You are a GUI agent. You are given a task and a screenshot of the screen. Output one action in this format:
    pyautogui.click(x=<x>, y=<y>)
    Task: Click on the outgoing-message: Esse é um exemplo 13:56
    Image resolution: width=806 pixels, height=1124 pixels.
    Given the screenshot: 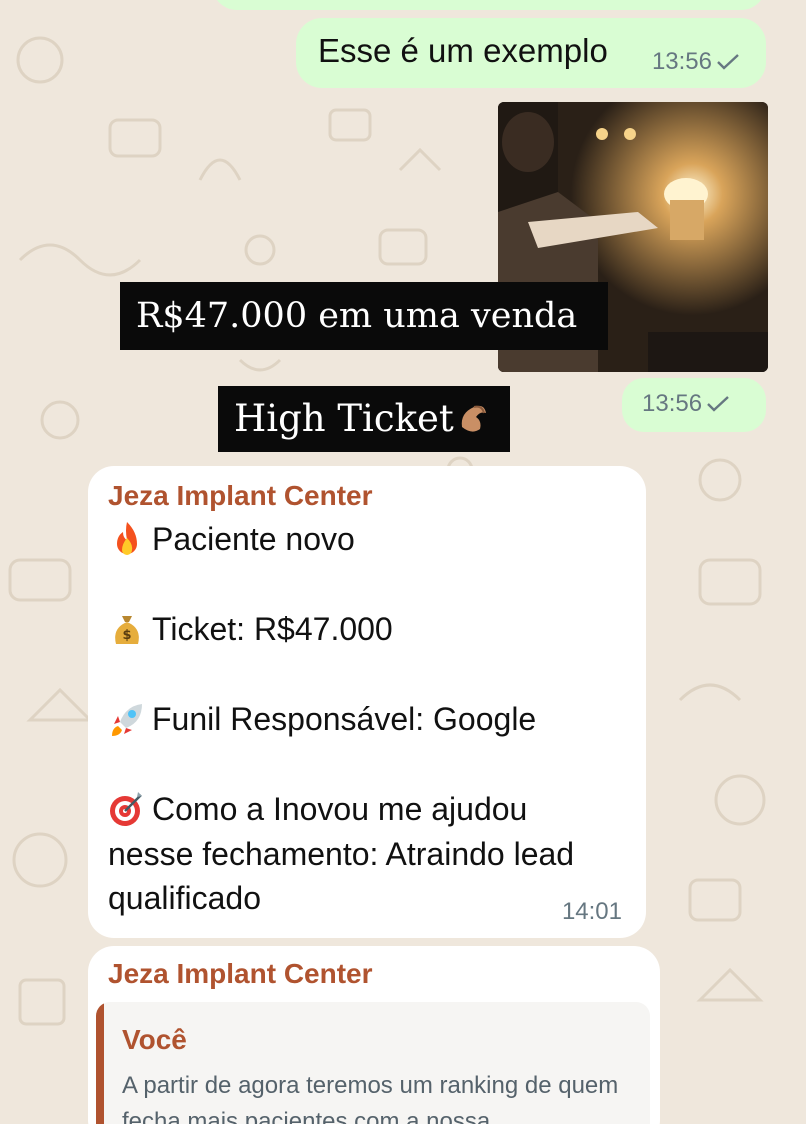 What is the action you would take?
    pyautogui.click(x=531, y=53)
    